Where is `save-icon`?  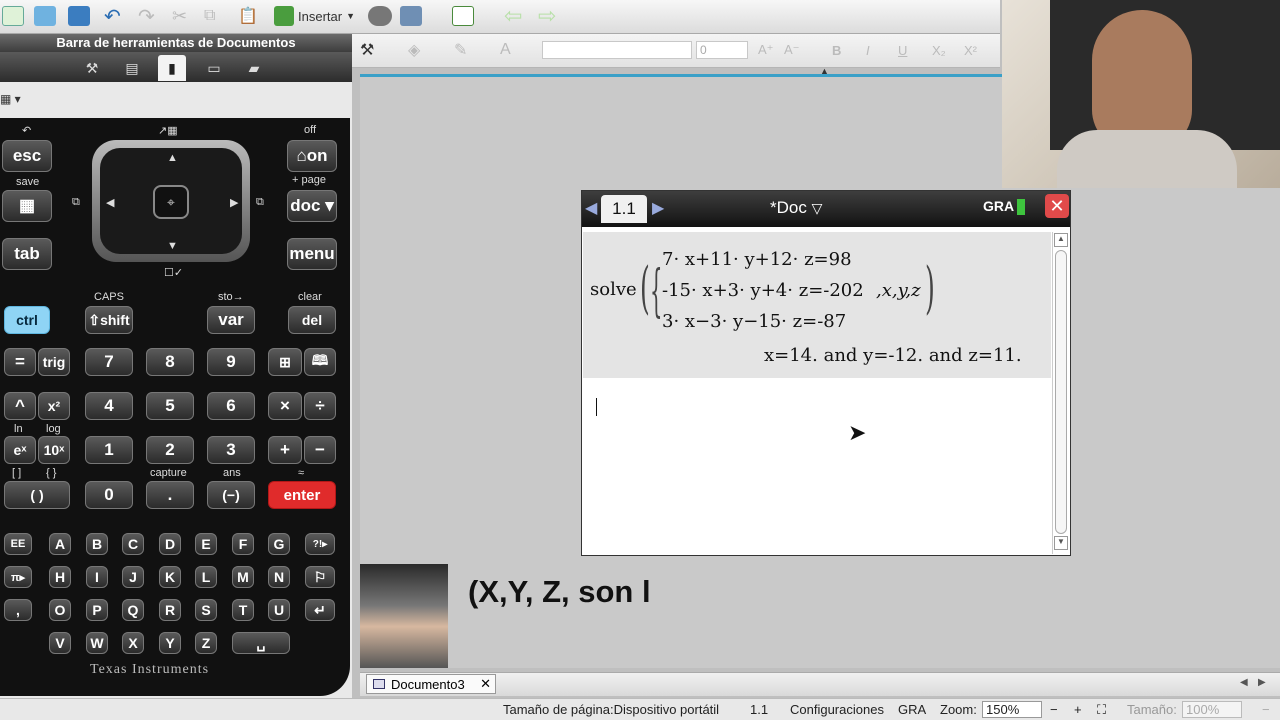
save-icon is located at coordinates (79, 16).